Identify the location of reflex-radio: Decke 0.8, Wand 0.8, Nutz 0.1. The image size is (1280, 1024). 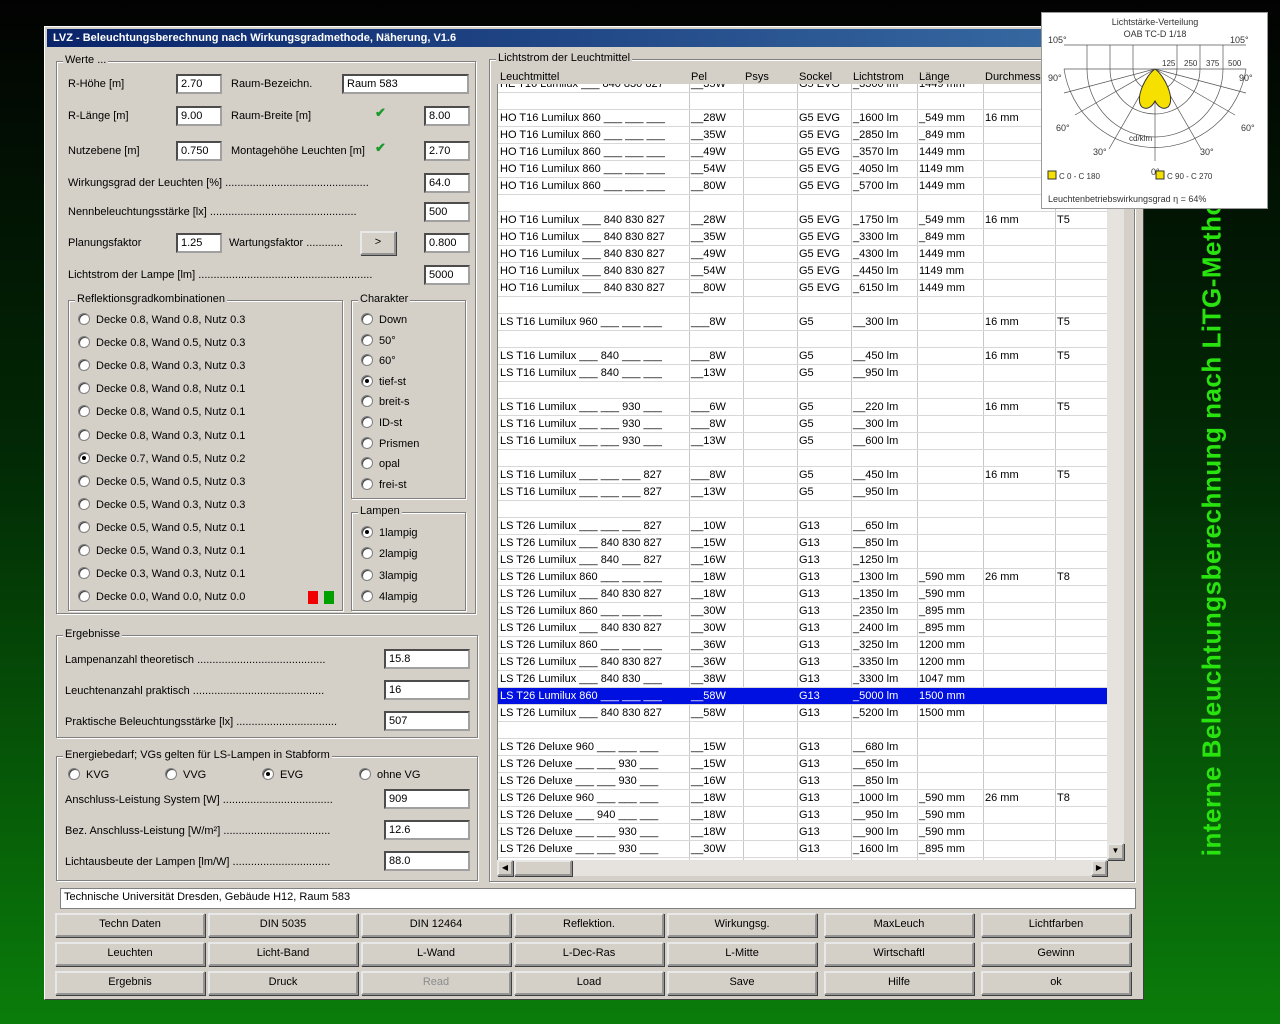
(161, 389).